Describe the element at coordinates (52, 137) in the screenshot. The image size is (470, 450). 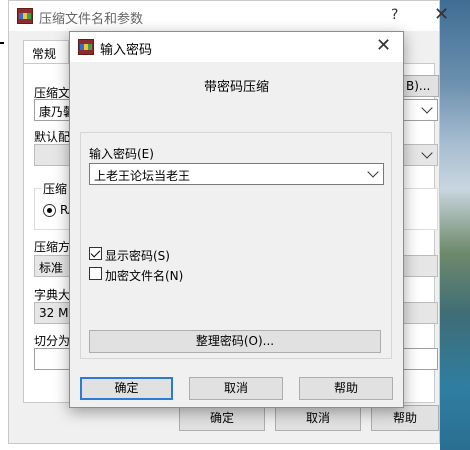
I see `default-profile-label: 默认配` at that location.